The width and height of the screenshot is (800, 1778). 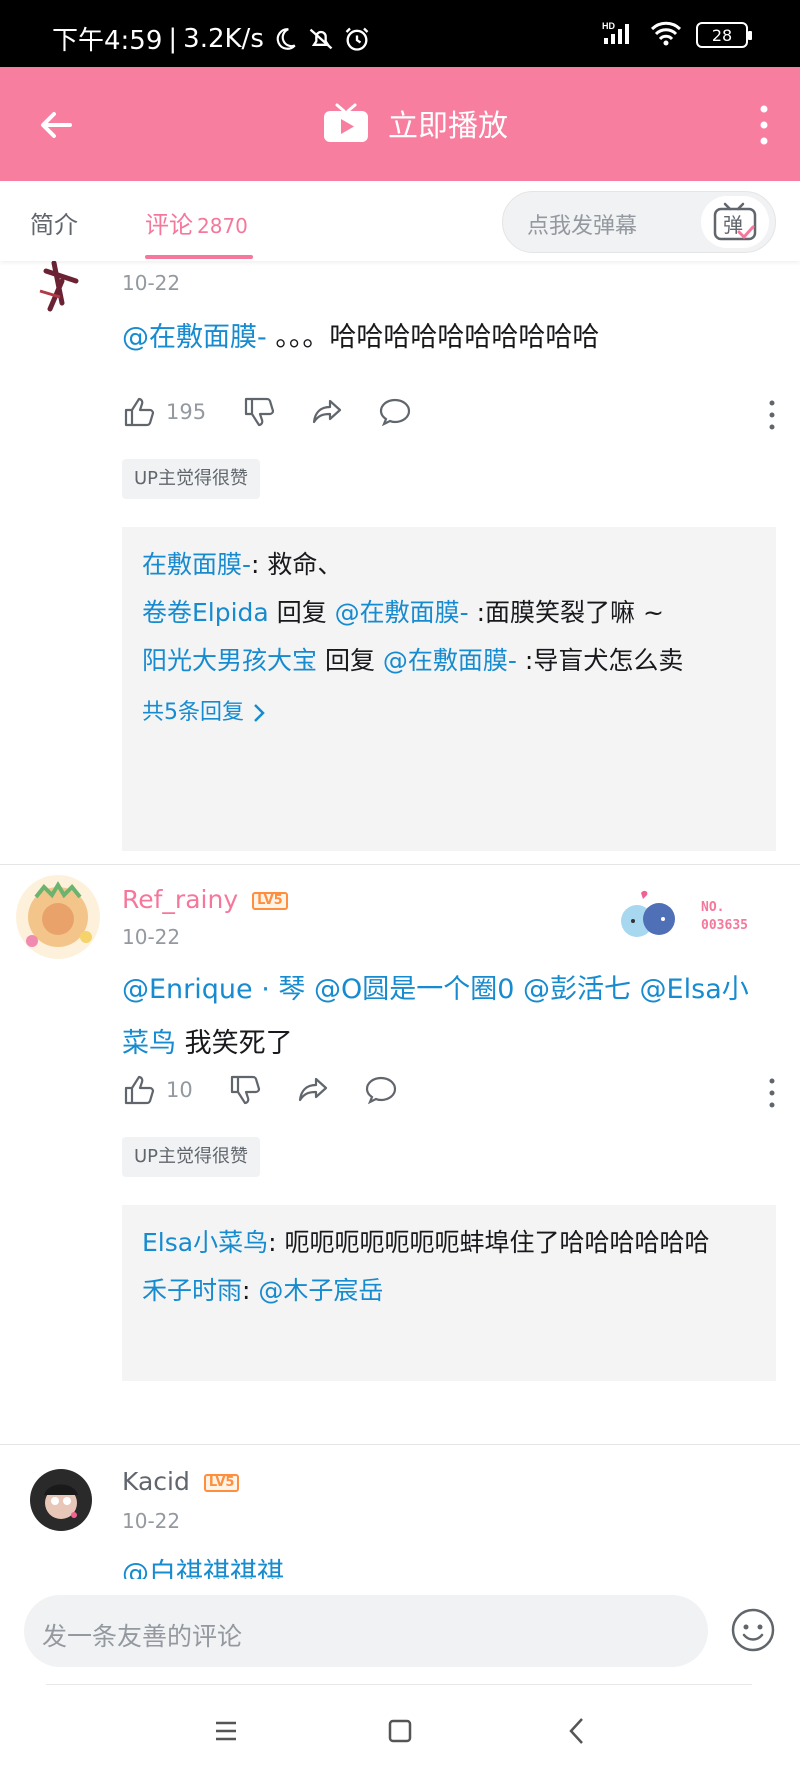 What do you see at coordinates (142, 1636) in the screenshot?
I see `comment-input-placeholder: 发一条友善的评论` at bounding box center [142, 1636].